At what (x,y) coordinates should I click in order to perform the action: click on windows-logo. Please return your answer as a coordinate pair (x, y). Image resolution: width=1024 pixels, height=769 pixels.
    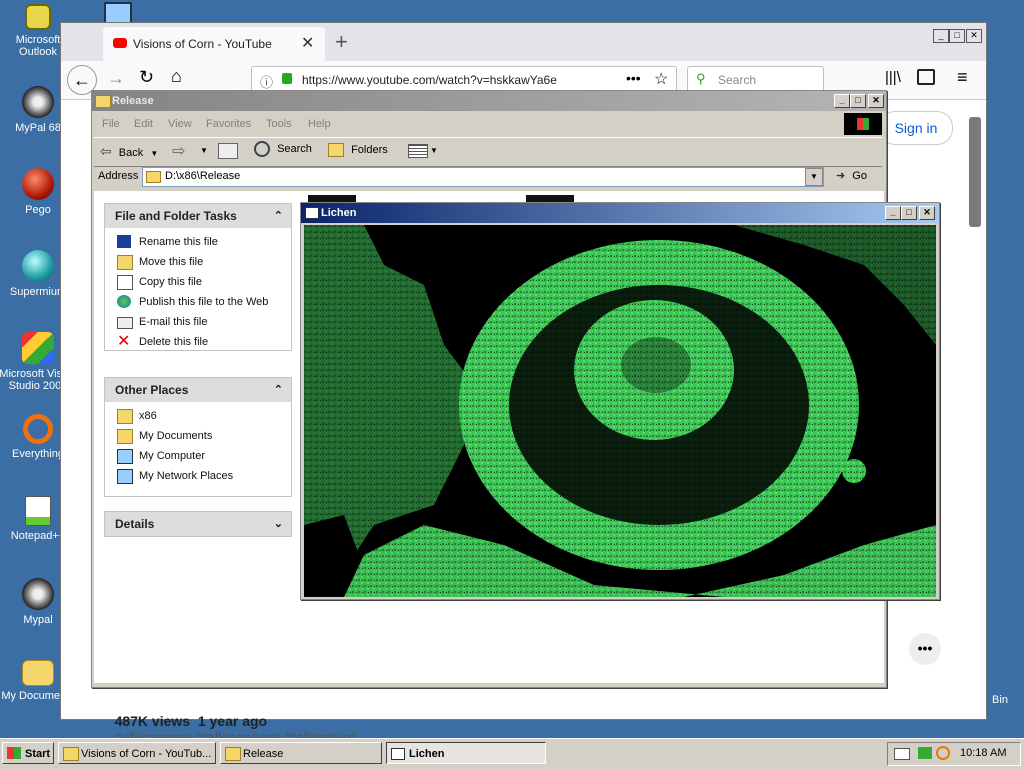
    Looking at the image, I should click on (863, 124).